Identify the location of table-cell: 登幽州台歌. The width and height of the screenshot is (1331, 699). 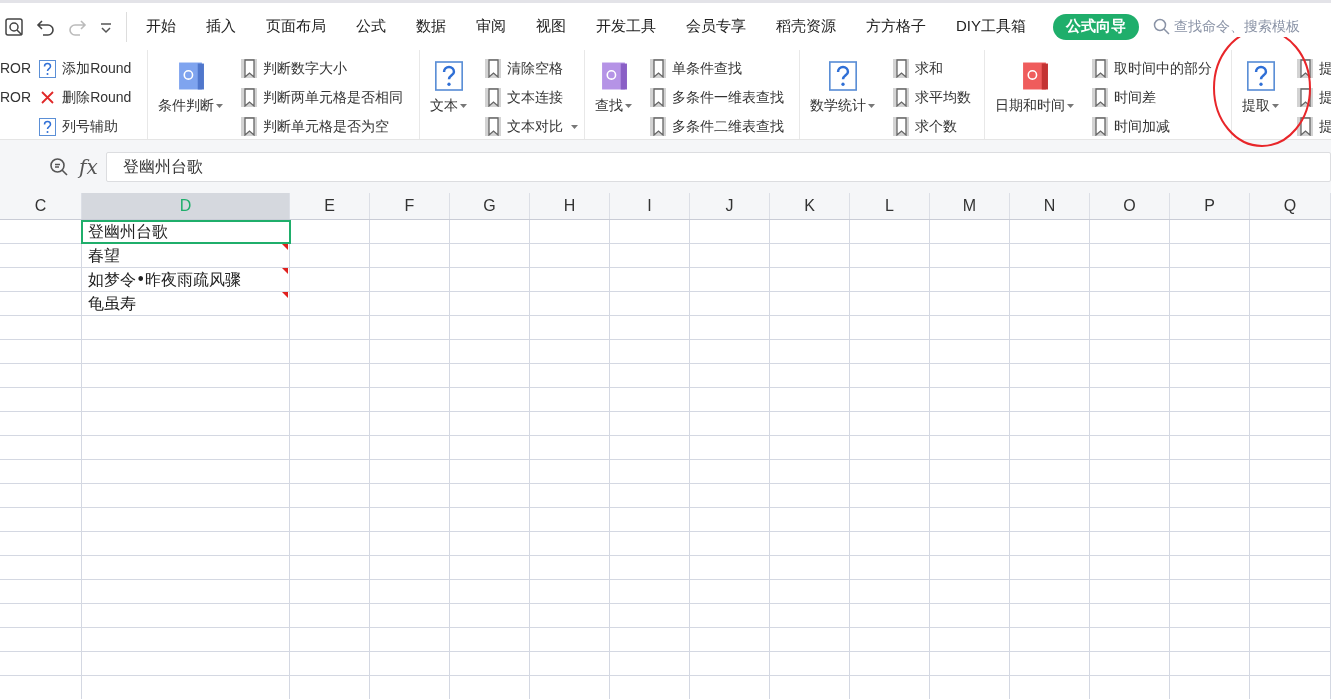
(186, 232).